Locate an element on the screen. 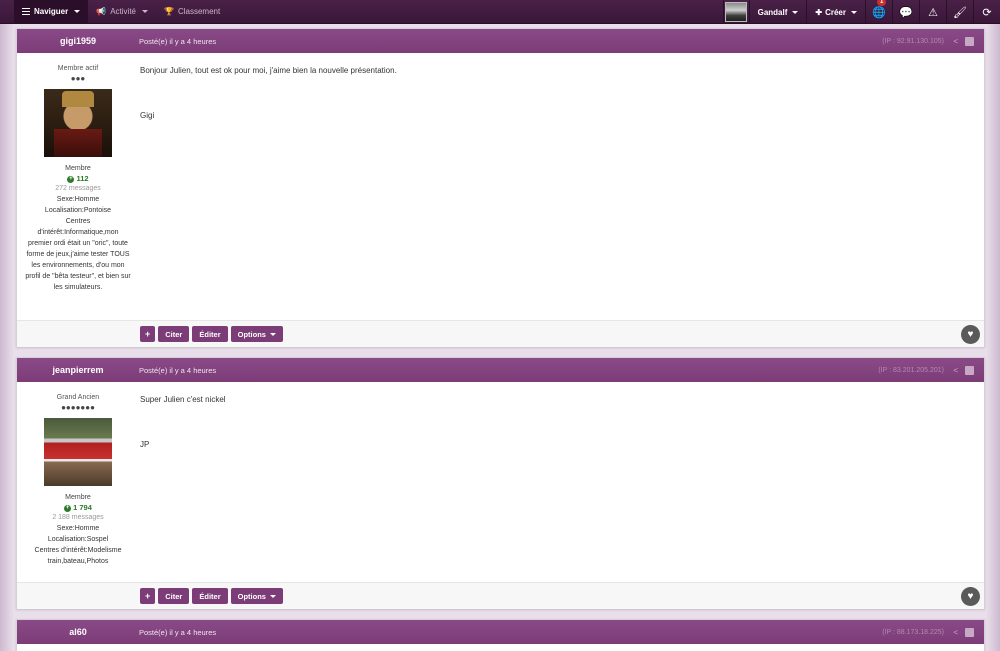 This screenshot has height=651, width=1000. theme-button: 🖌 is located at coordinates (959, 12).